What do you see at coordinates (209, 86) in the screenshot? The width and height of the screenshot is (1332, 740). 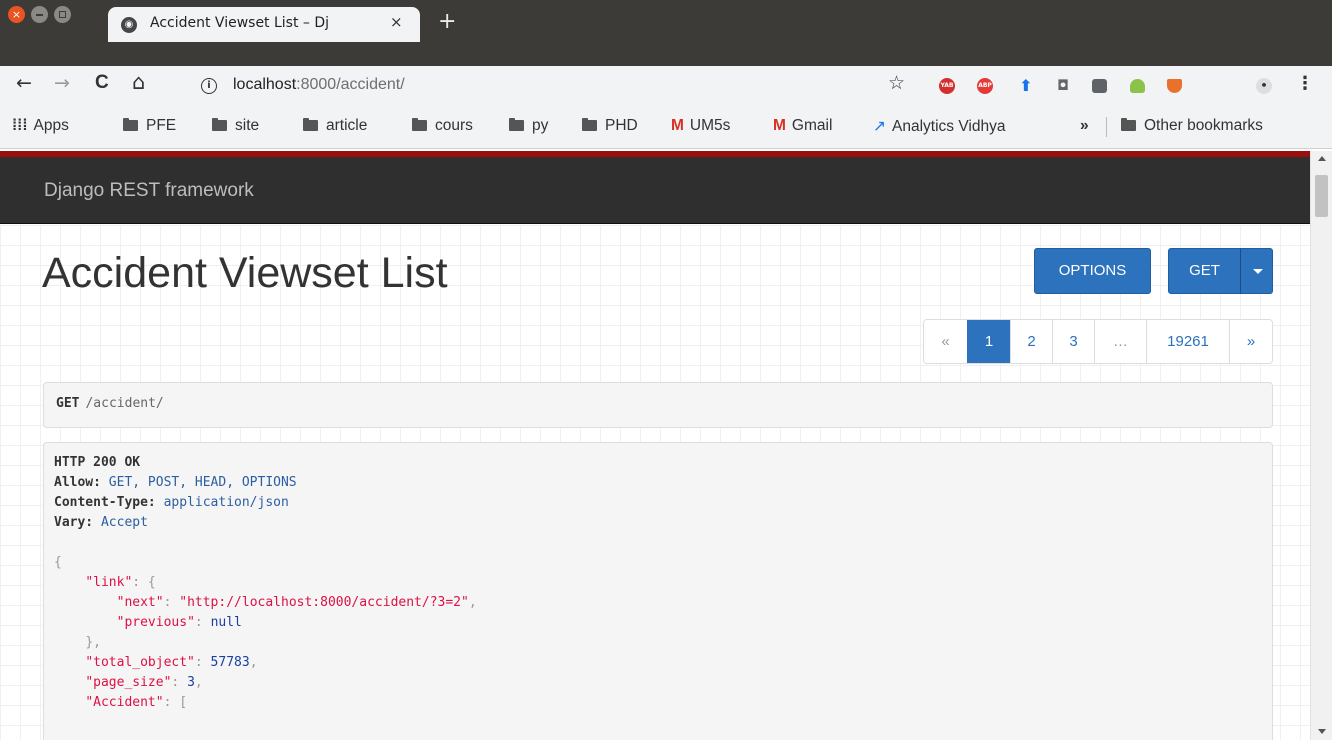 I see `info-icon: i` at bounding box center [209, 86].